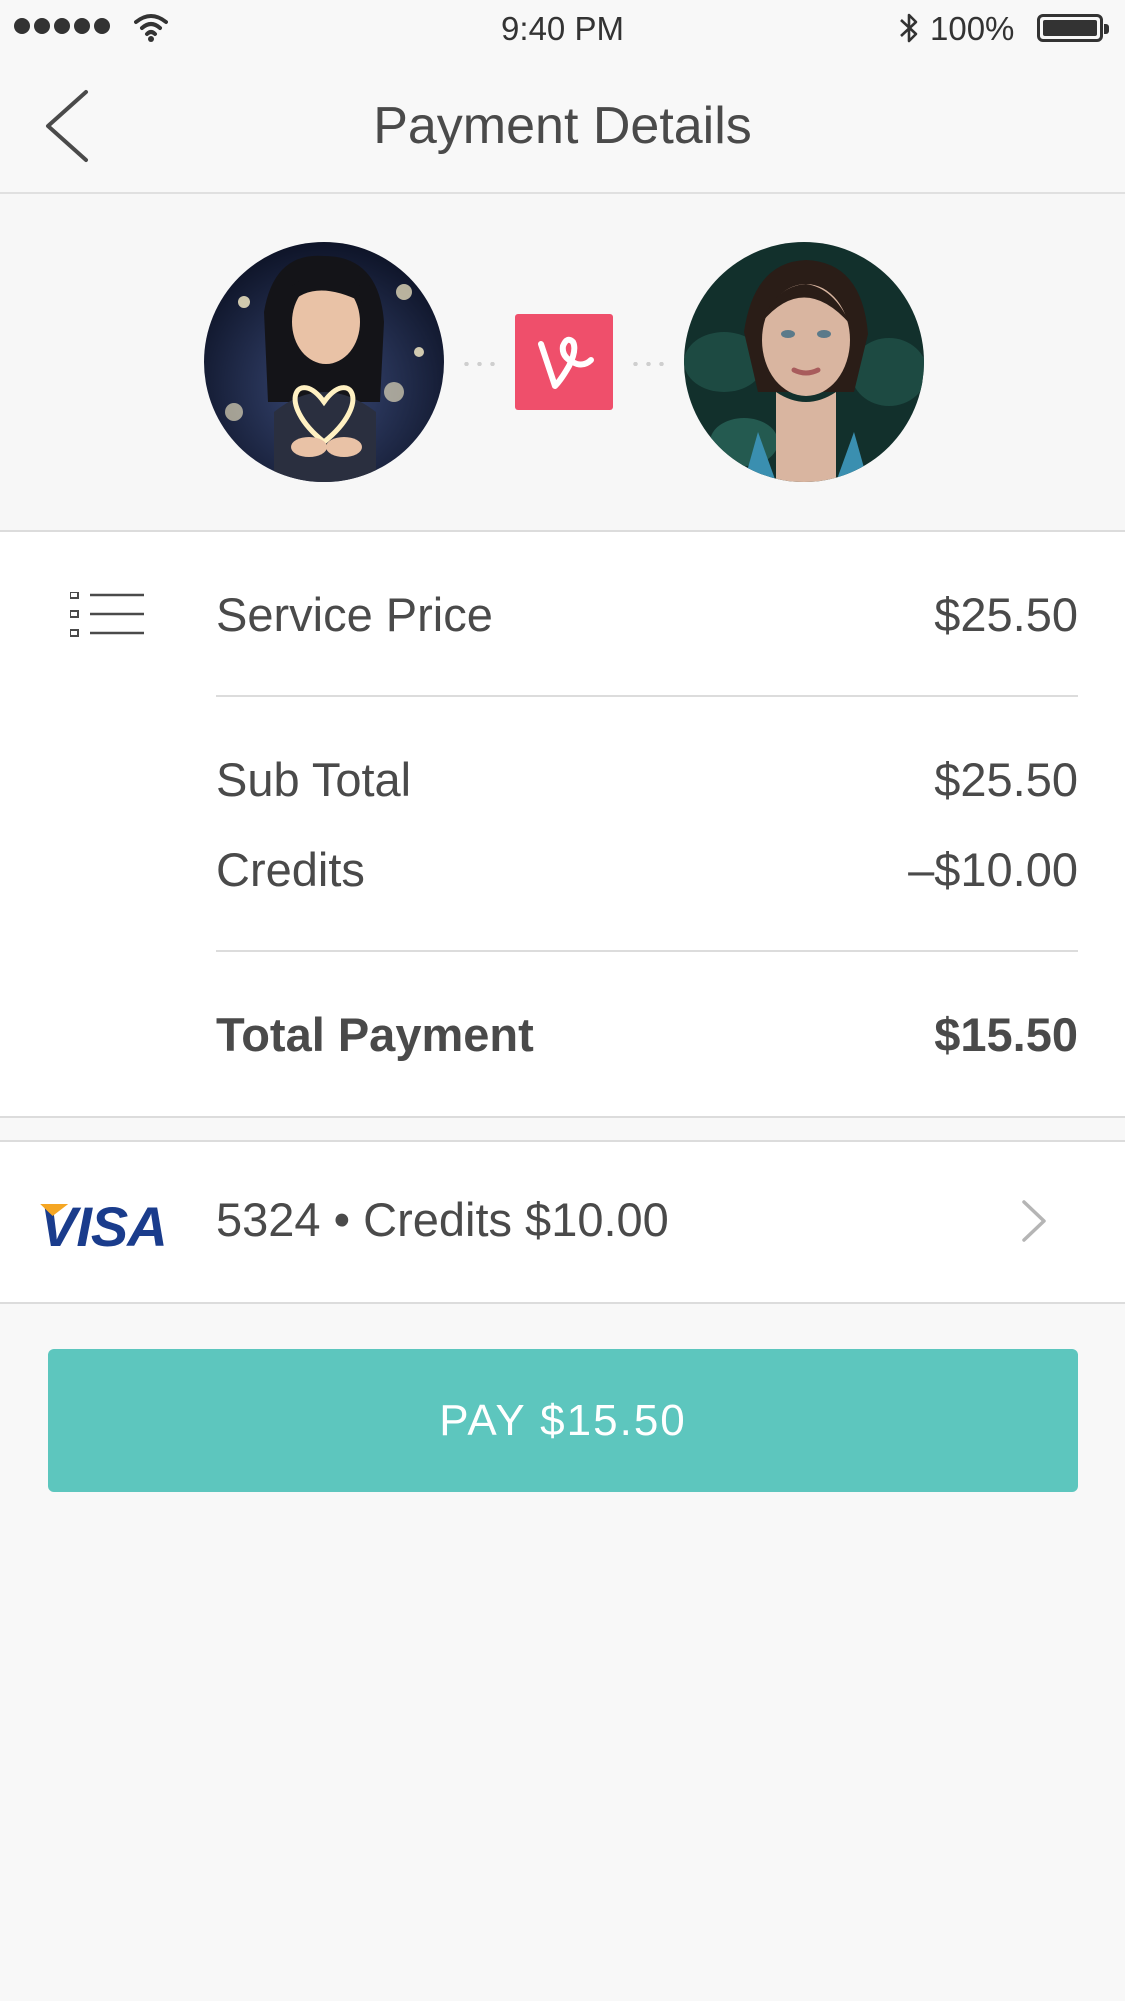  Describe the element at coordinates (647, 779) in the screenshot. I see `subtotal-row: Sub Total $25.50` at that location.